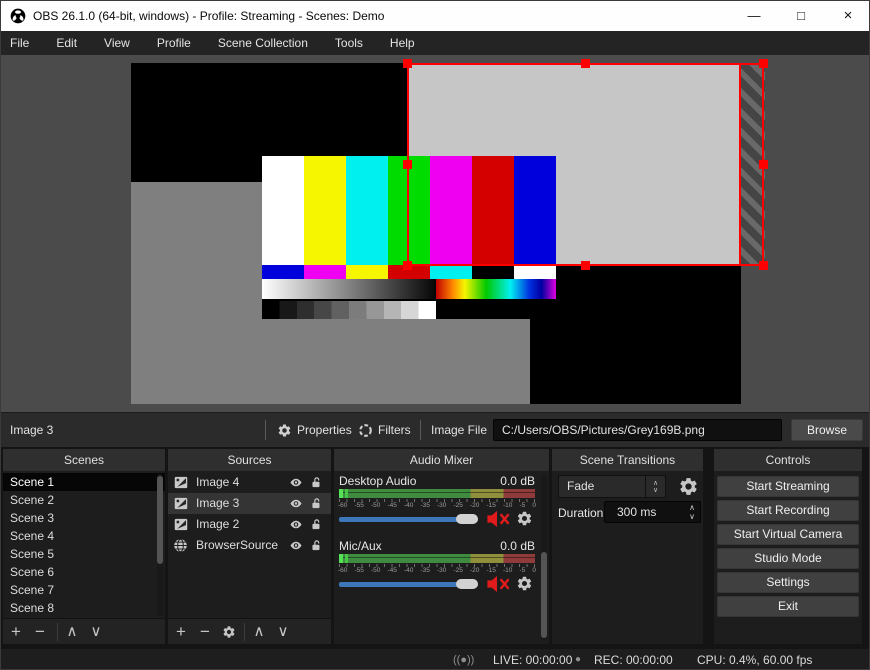 The width and height of the screenshot is (870, 670). What do you see at coordinates (585, 63) in the screenshot?
I see `selection-handle-top-center` at bounding box center [585, 63].